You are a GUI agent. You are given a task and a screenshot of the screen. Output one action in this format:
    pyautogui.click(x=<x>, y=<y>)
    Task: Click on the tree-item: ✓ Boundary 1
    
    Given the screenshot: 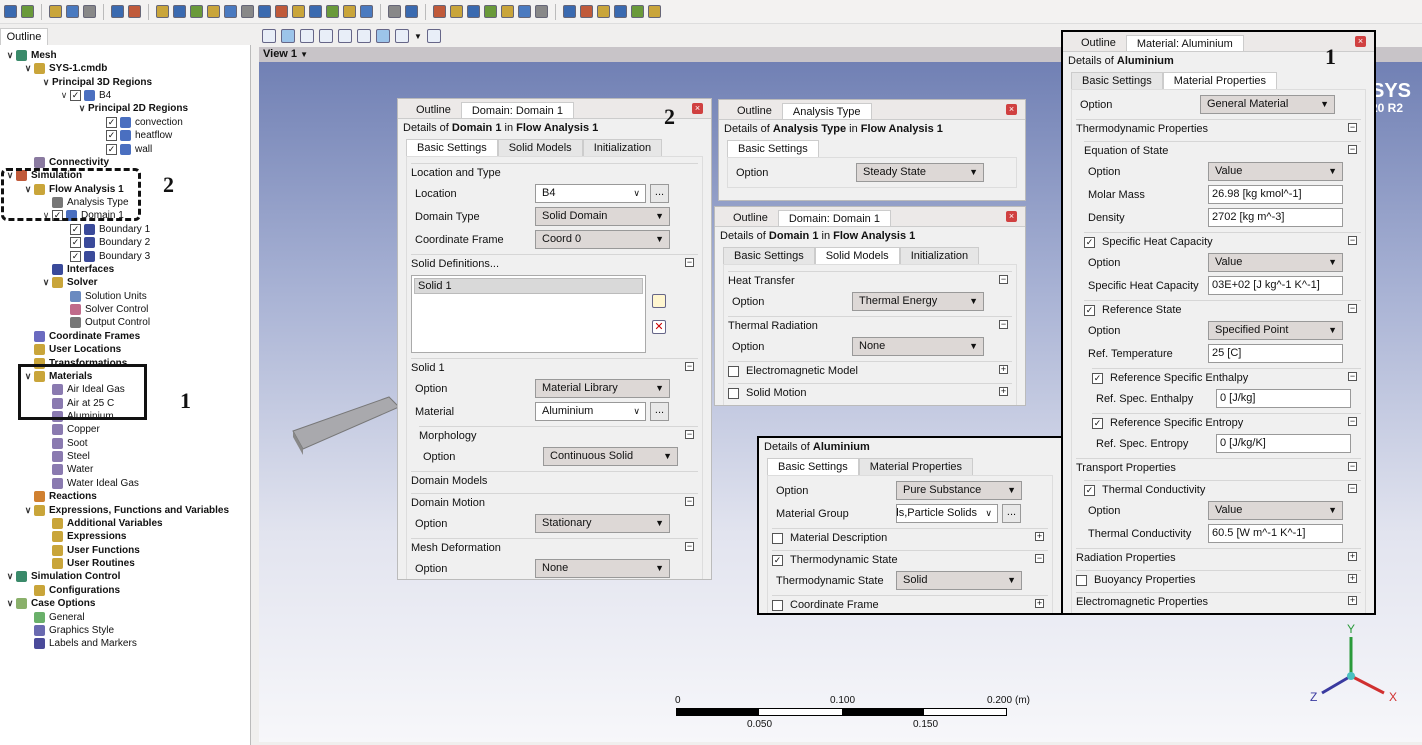 What is the action you would take?
    pyautogui.click(x=104, y=229)
    